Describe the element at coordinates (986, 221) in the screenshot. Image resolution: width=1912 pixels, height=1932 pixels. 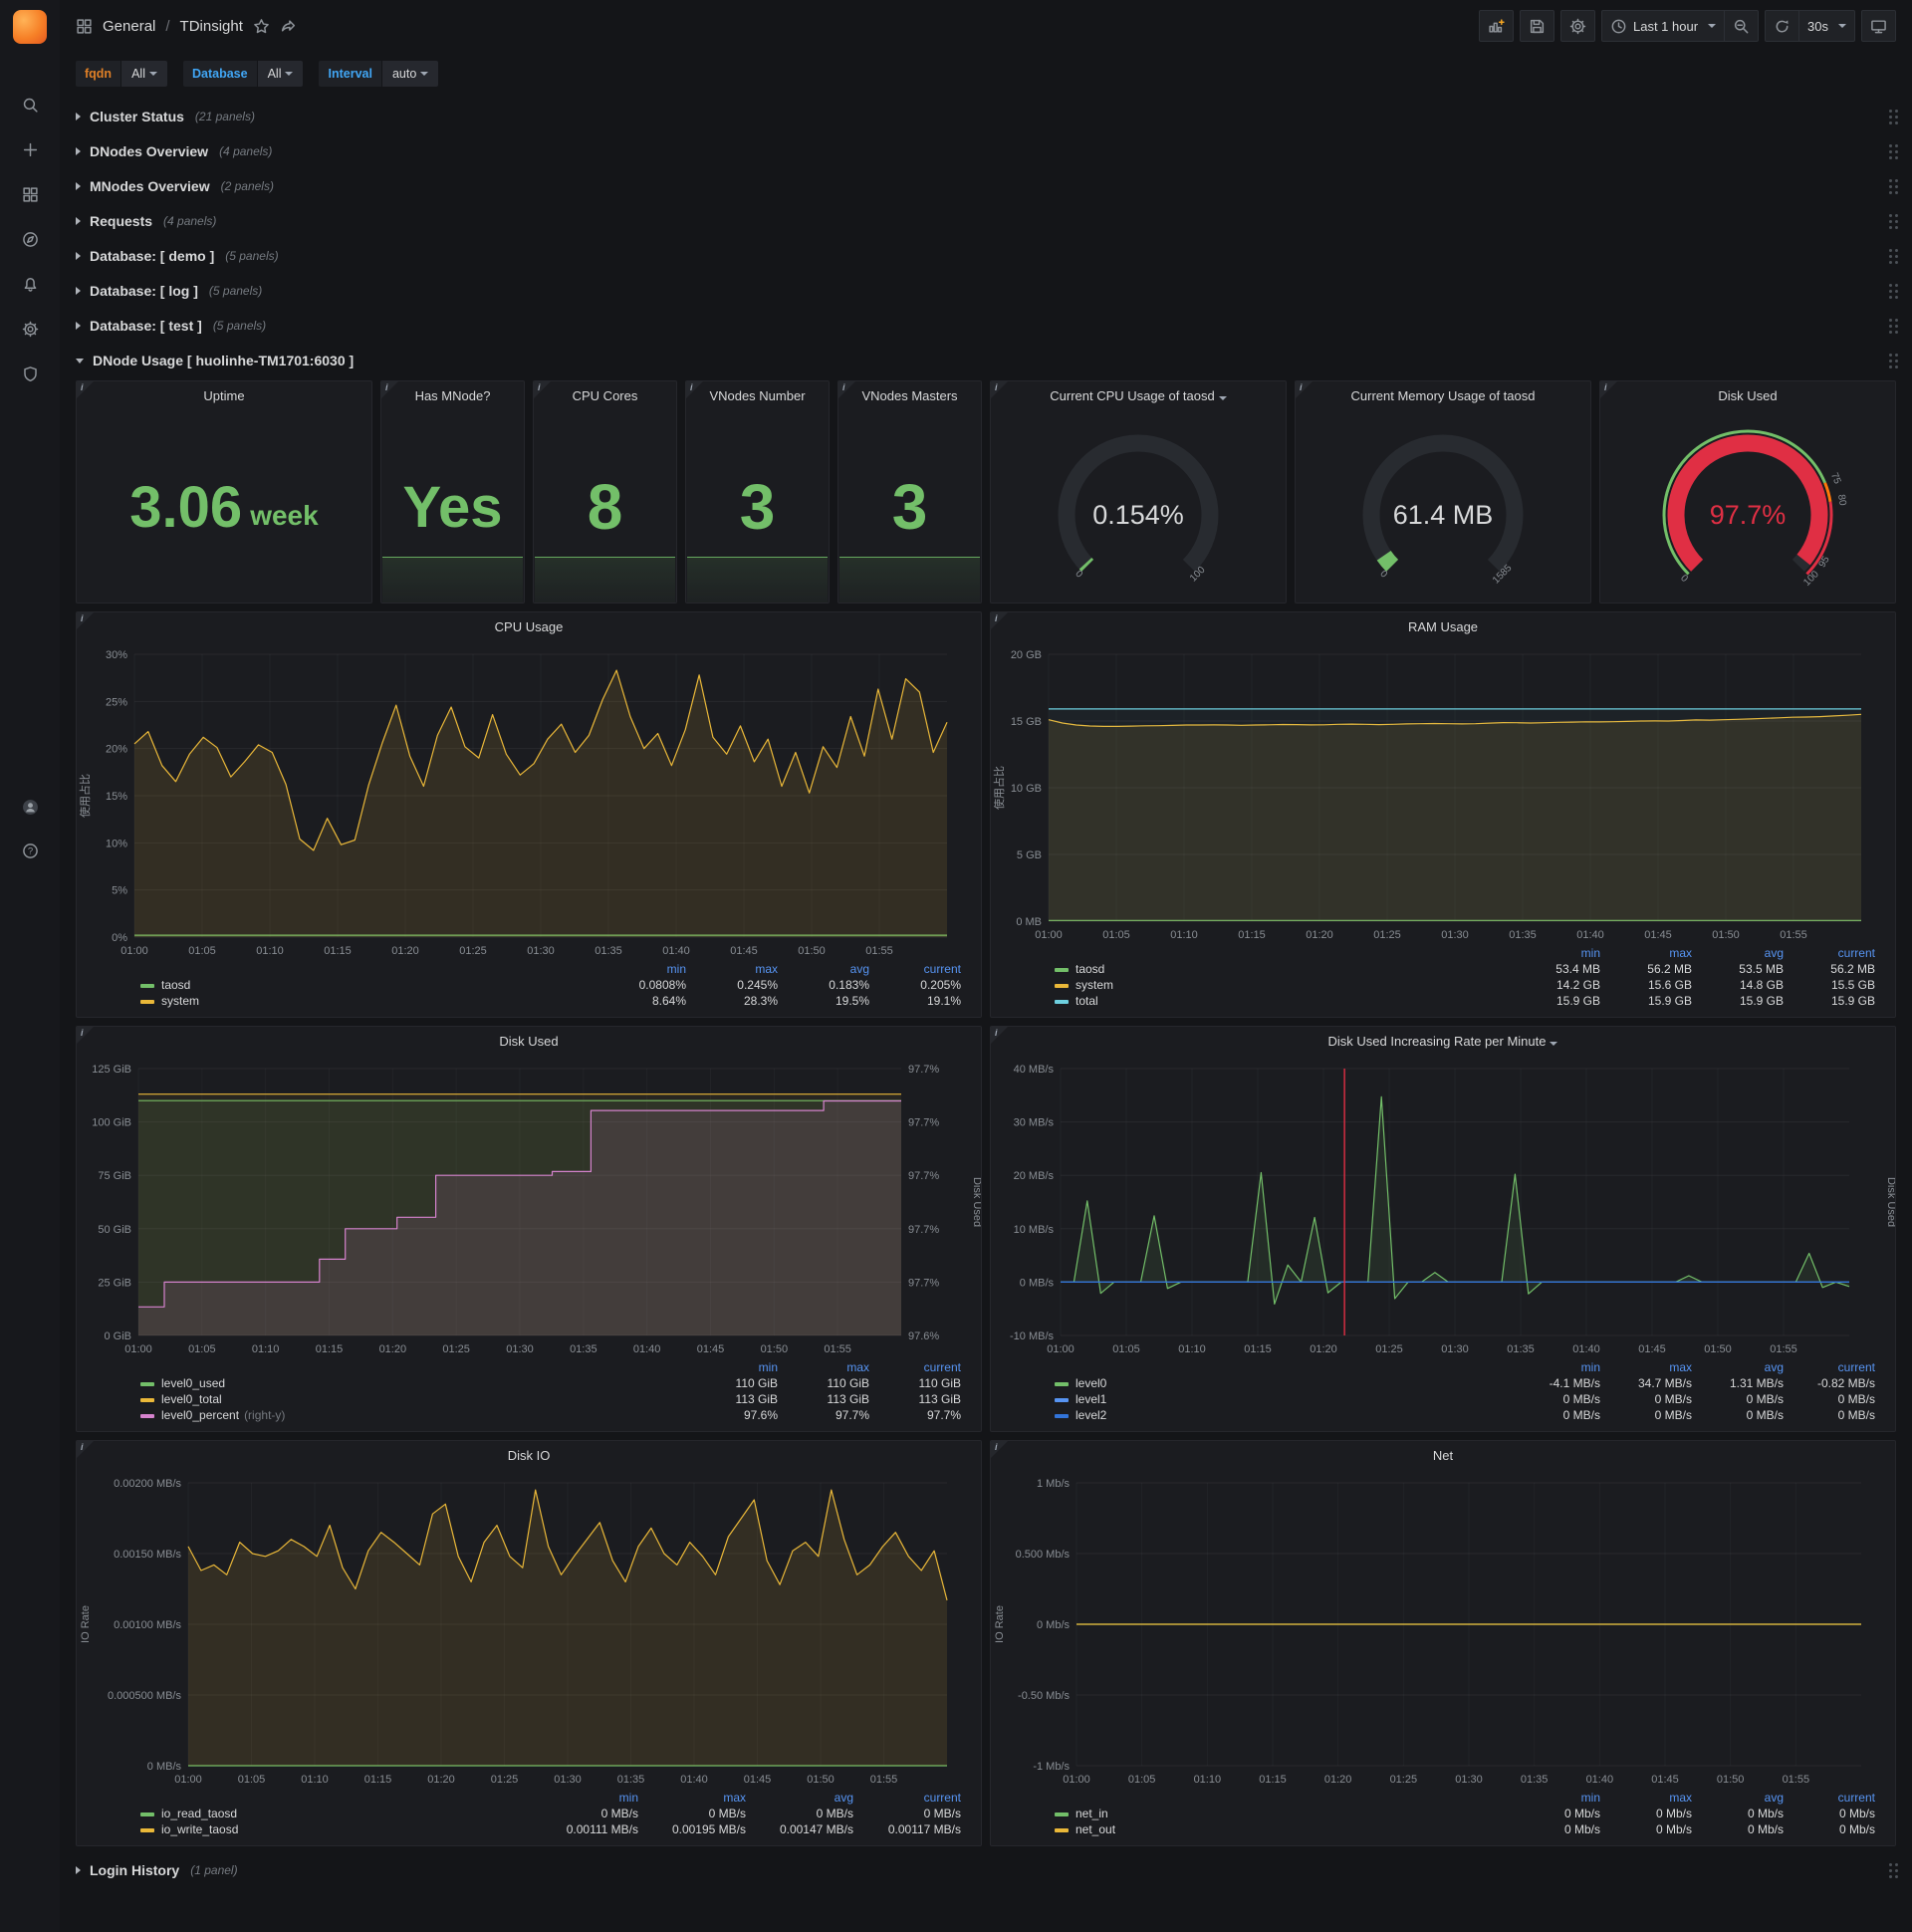
I see `row-requests: Requests (4 panels)` at that location.